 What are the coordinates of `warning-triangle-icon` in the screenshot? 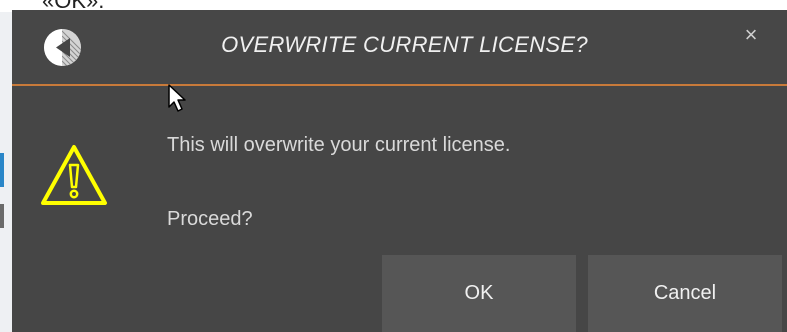 It's located at (74, 175).